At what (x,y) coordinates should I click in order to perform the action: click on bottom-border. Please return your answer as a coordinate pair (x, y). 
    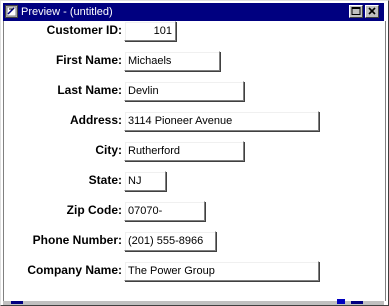
    Looking at the image, I should click on (193, 303).